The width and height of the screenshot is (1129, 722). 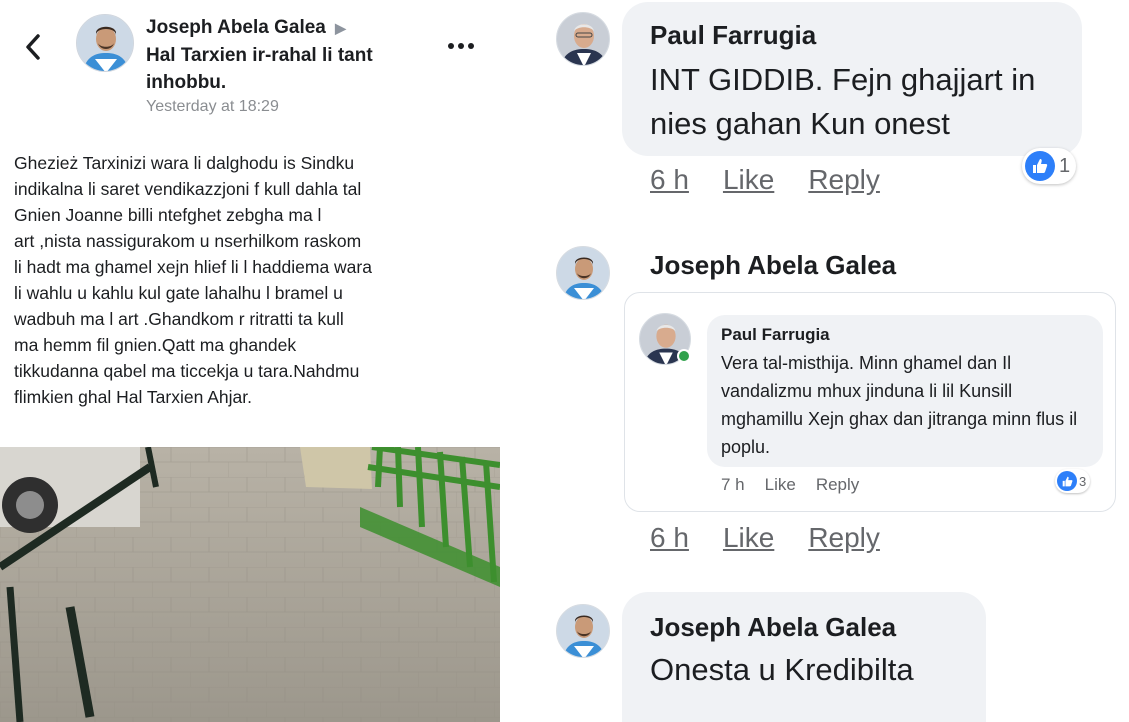 I want to click on quoted-reply-link: Reply, so click(x=837, y=485).